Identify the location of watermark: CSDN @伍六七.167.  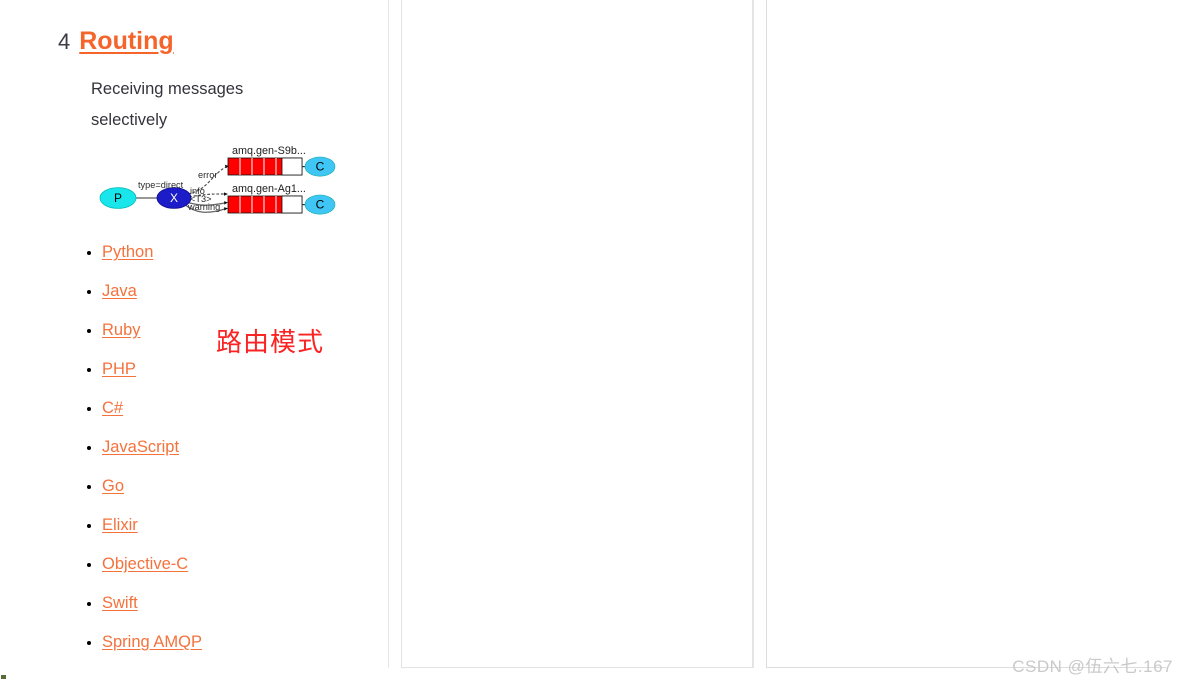
(1092, 666).